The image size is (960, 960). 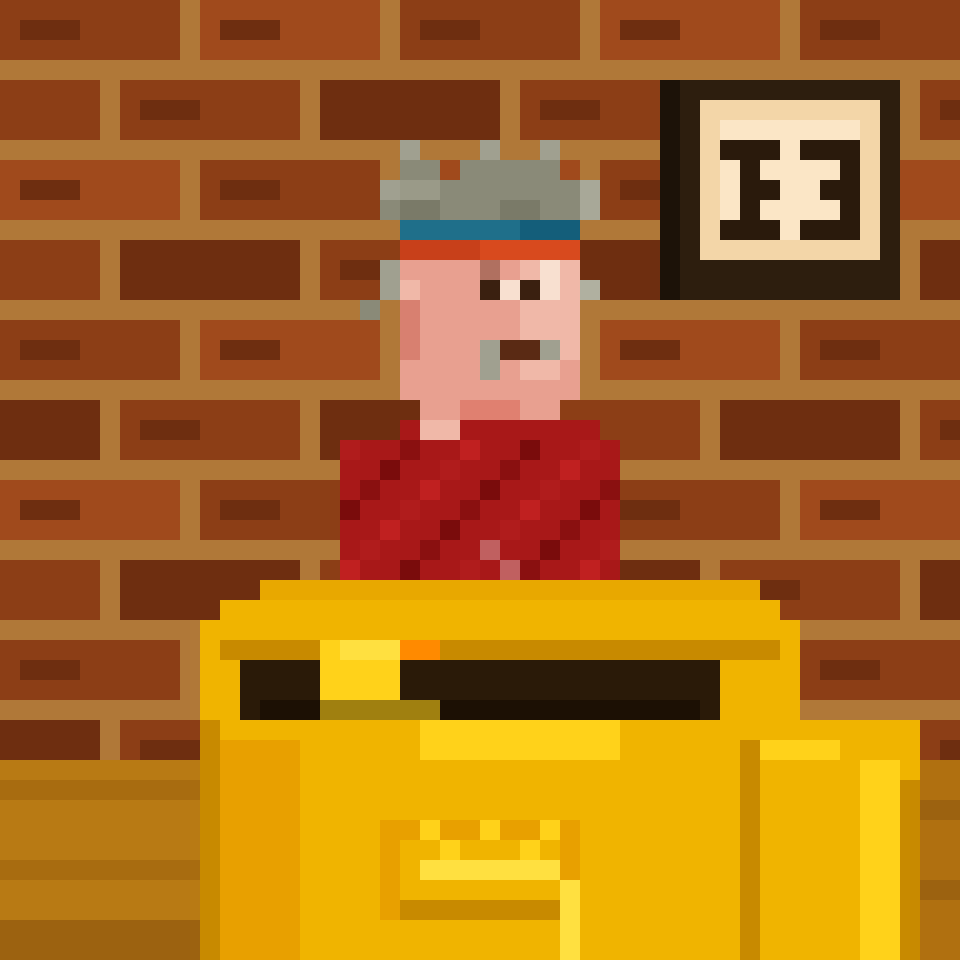 What do you see at coordinates (480, 870) in the screenshot?
I see `crown-emblem` at bounding box center [480, 870].